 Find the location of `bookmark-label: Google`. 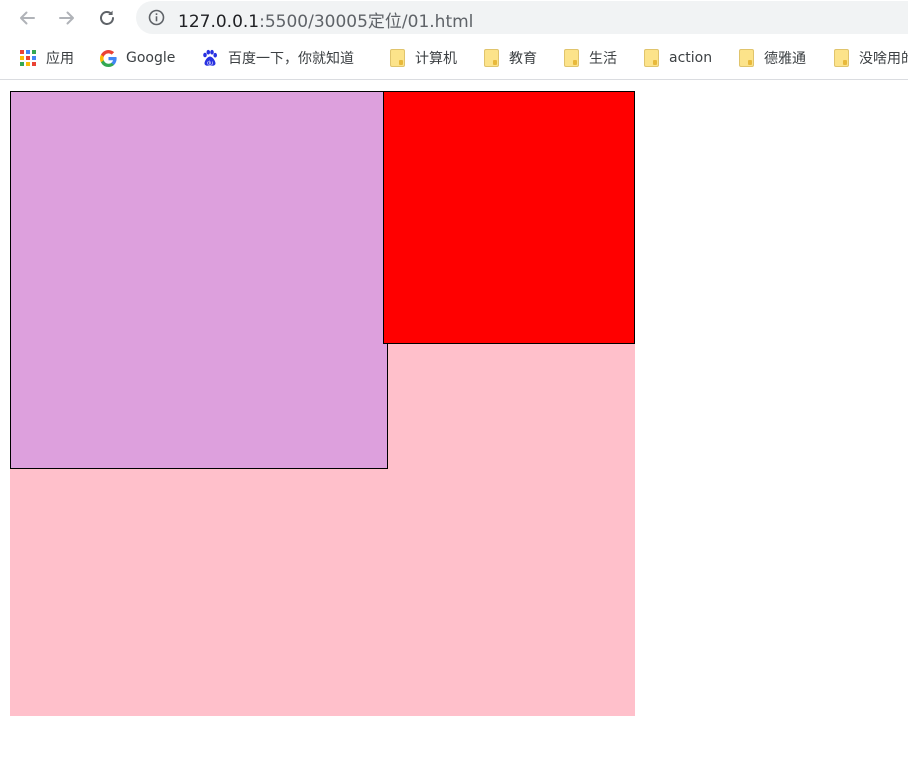

bookmark-label: Google is located at coordinates (151, 58).